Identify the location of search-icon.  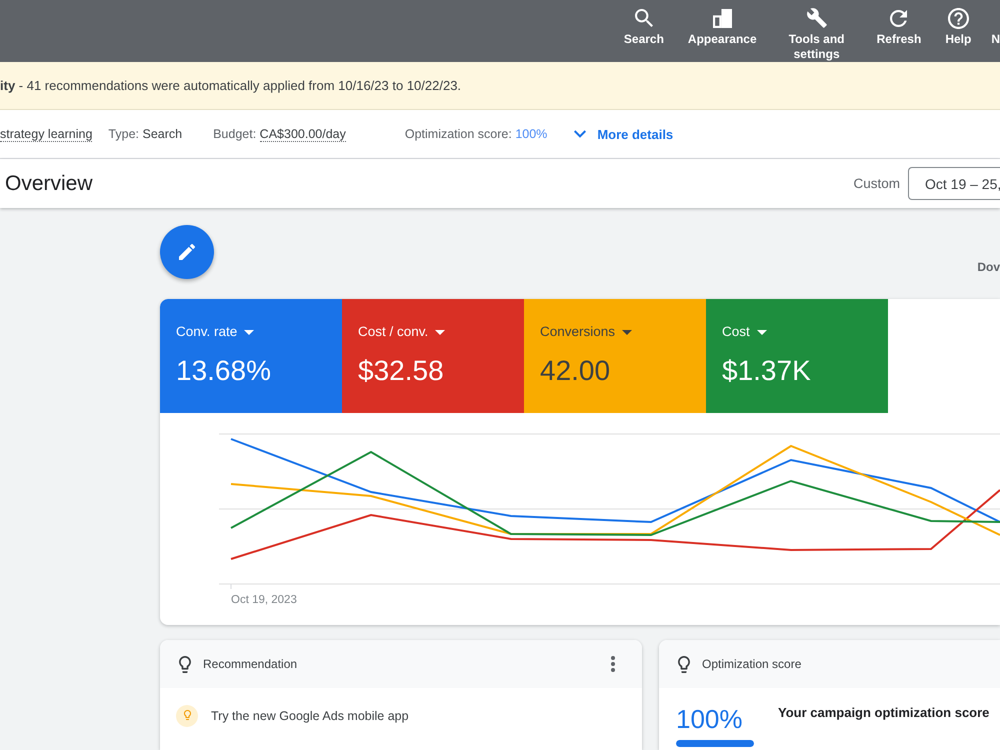
(643, 18).